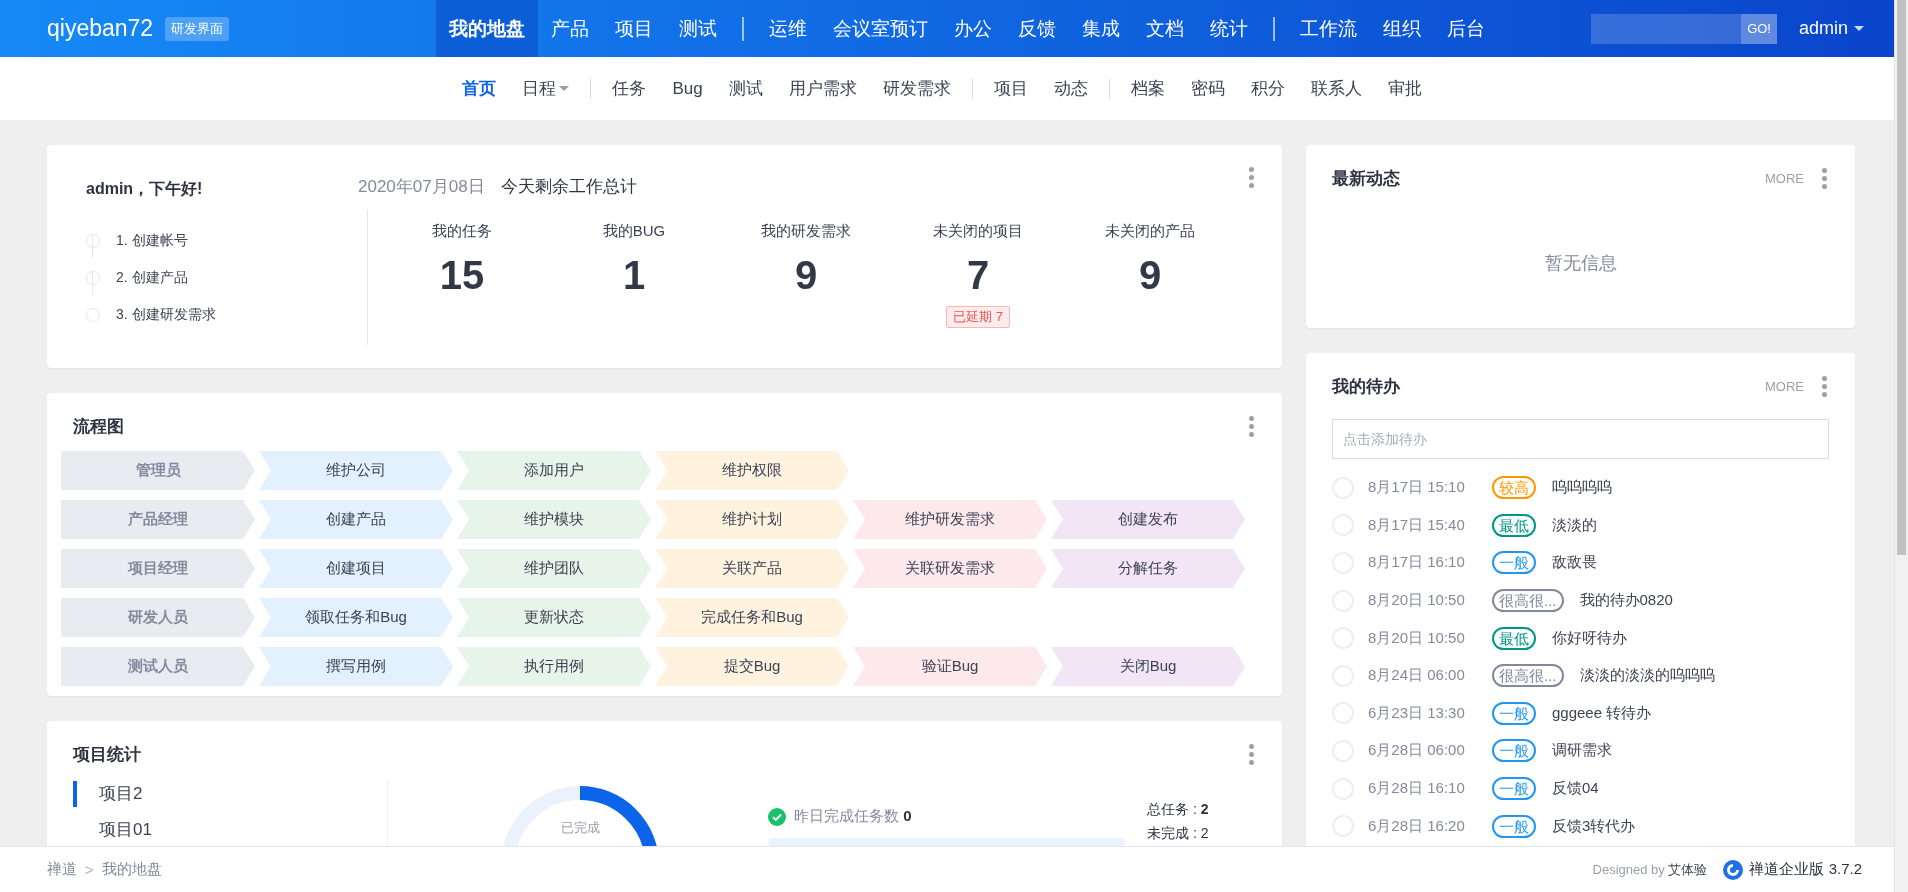 The height and width of the screenshot is (892, 1908). Describe the element at coordinates (570, 28) in the screenshot. I see `nav-tab: 产品` at that location.